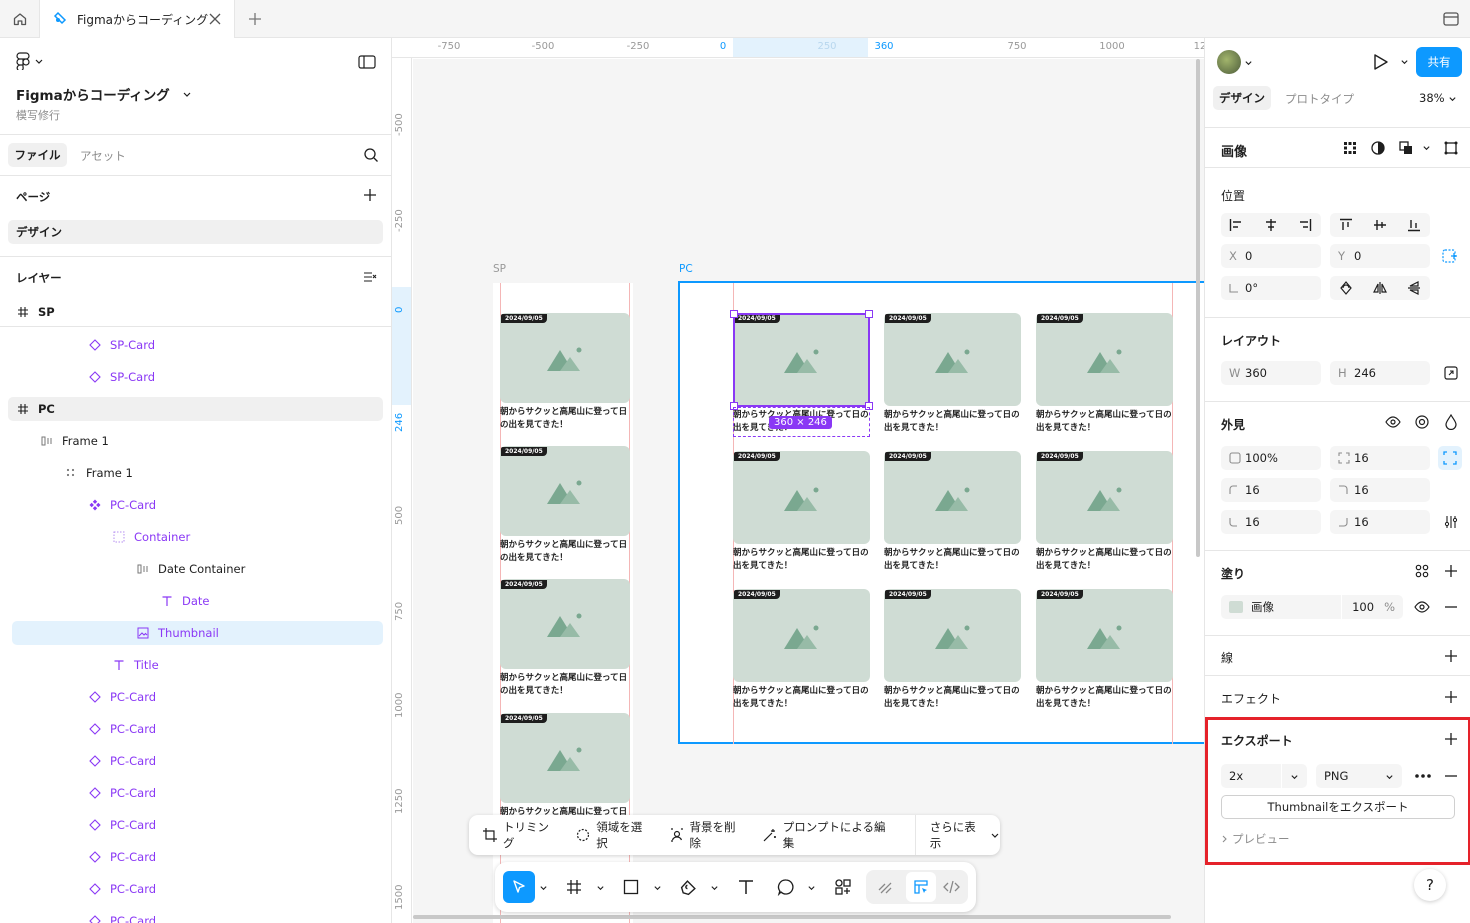  What do you see at coordinates (1451, 656) in the screenshot?
I see `add-stroke-plus-icon` at bounding box center [1451, 656].